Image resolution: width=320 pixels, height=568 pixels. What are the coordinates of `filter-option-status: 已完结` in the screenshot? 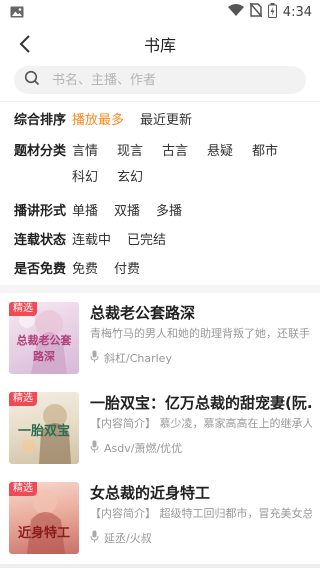 It's located at (146, 241).